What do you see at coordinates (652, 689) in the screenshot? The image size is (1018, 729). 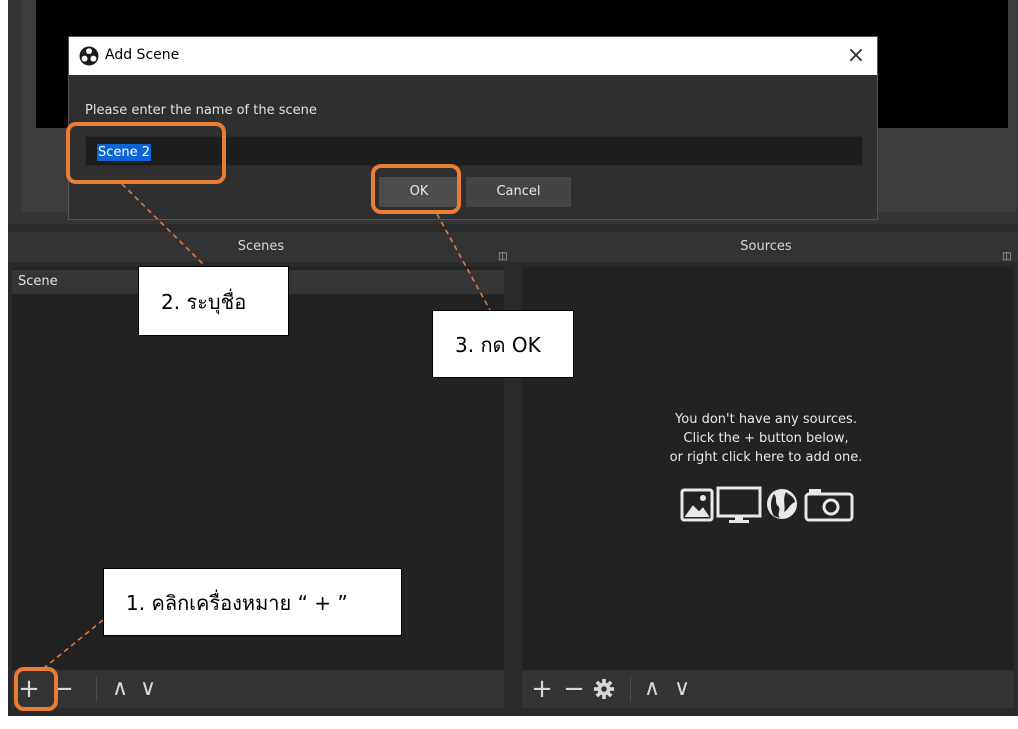 I see `move-source-up-button: ∧` at bounding box center [652, 689].